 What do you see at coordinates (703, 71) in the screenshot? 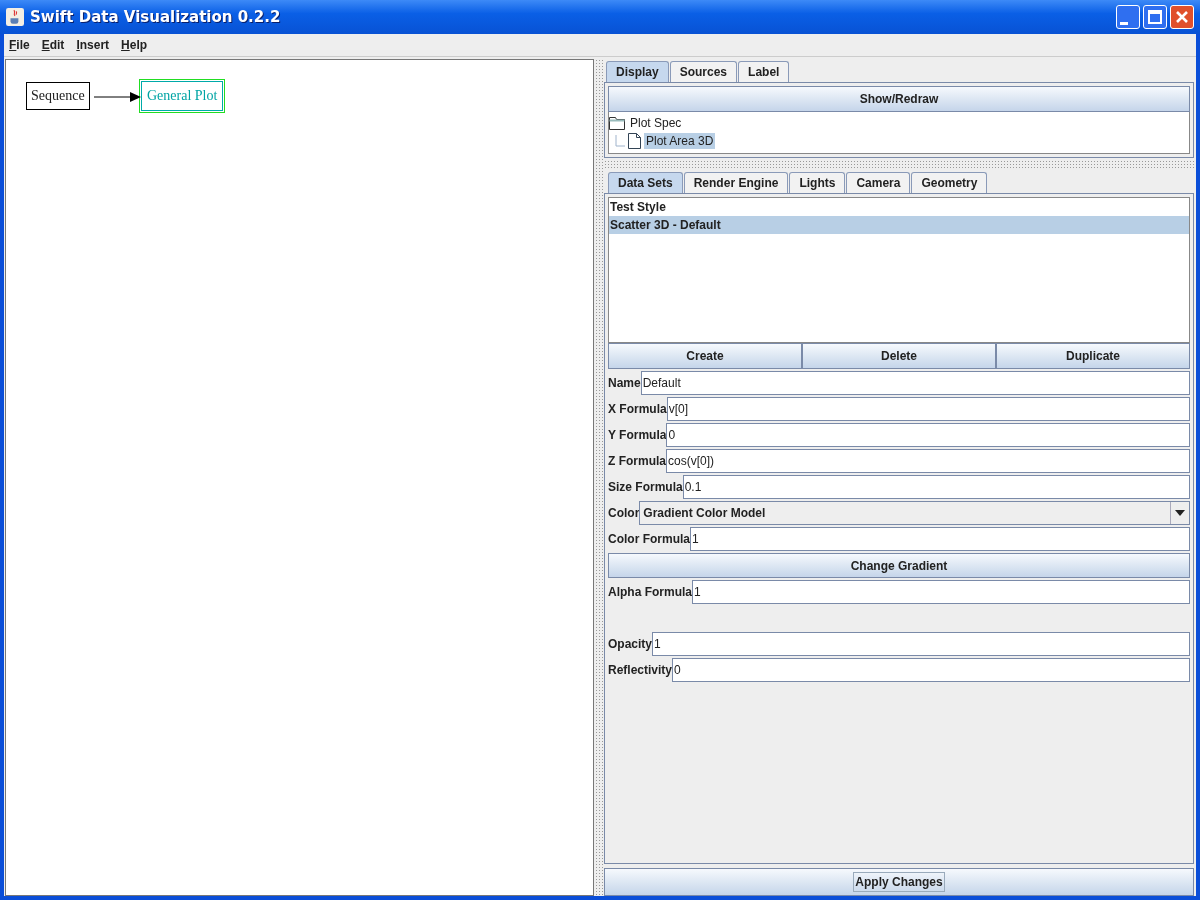
I see `tab: Sources` at bounding box center [703, 71].